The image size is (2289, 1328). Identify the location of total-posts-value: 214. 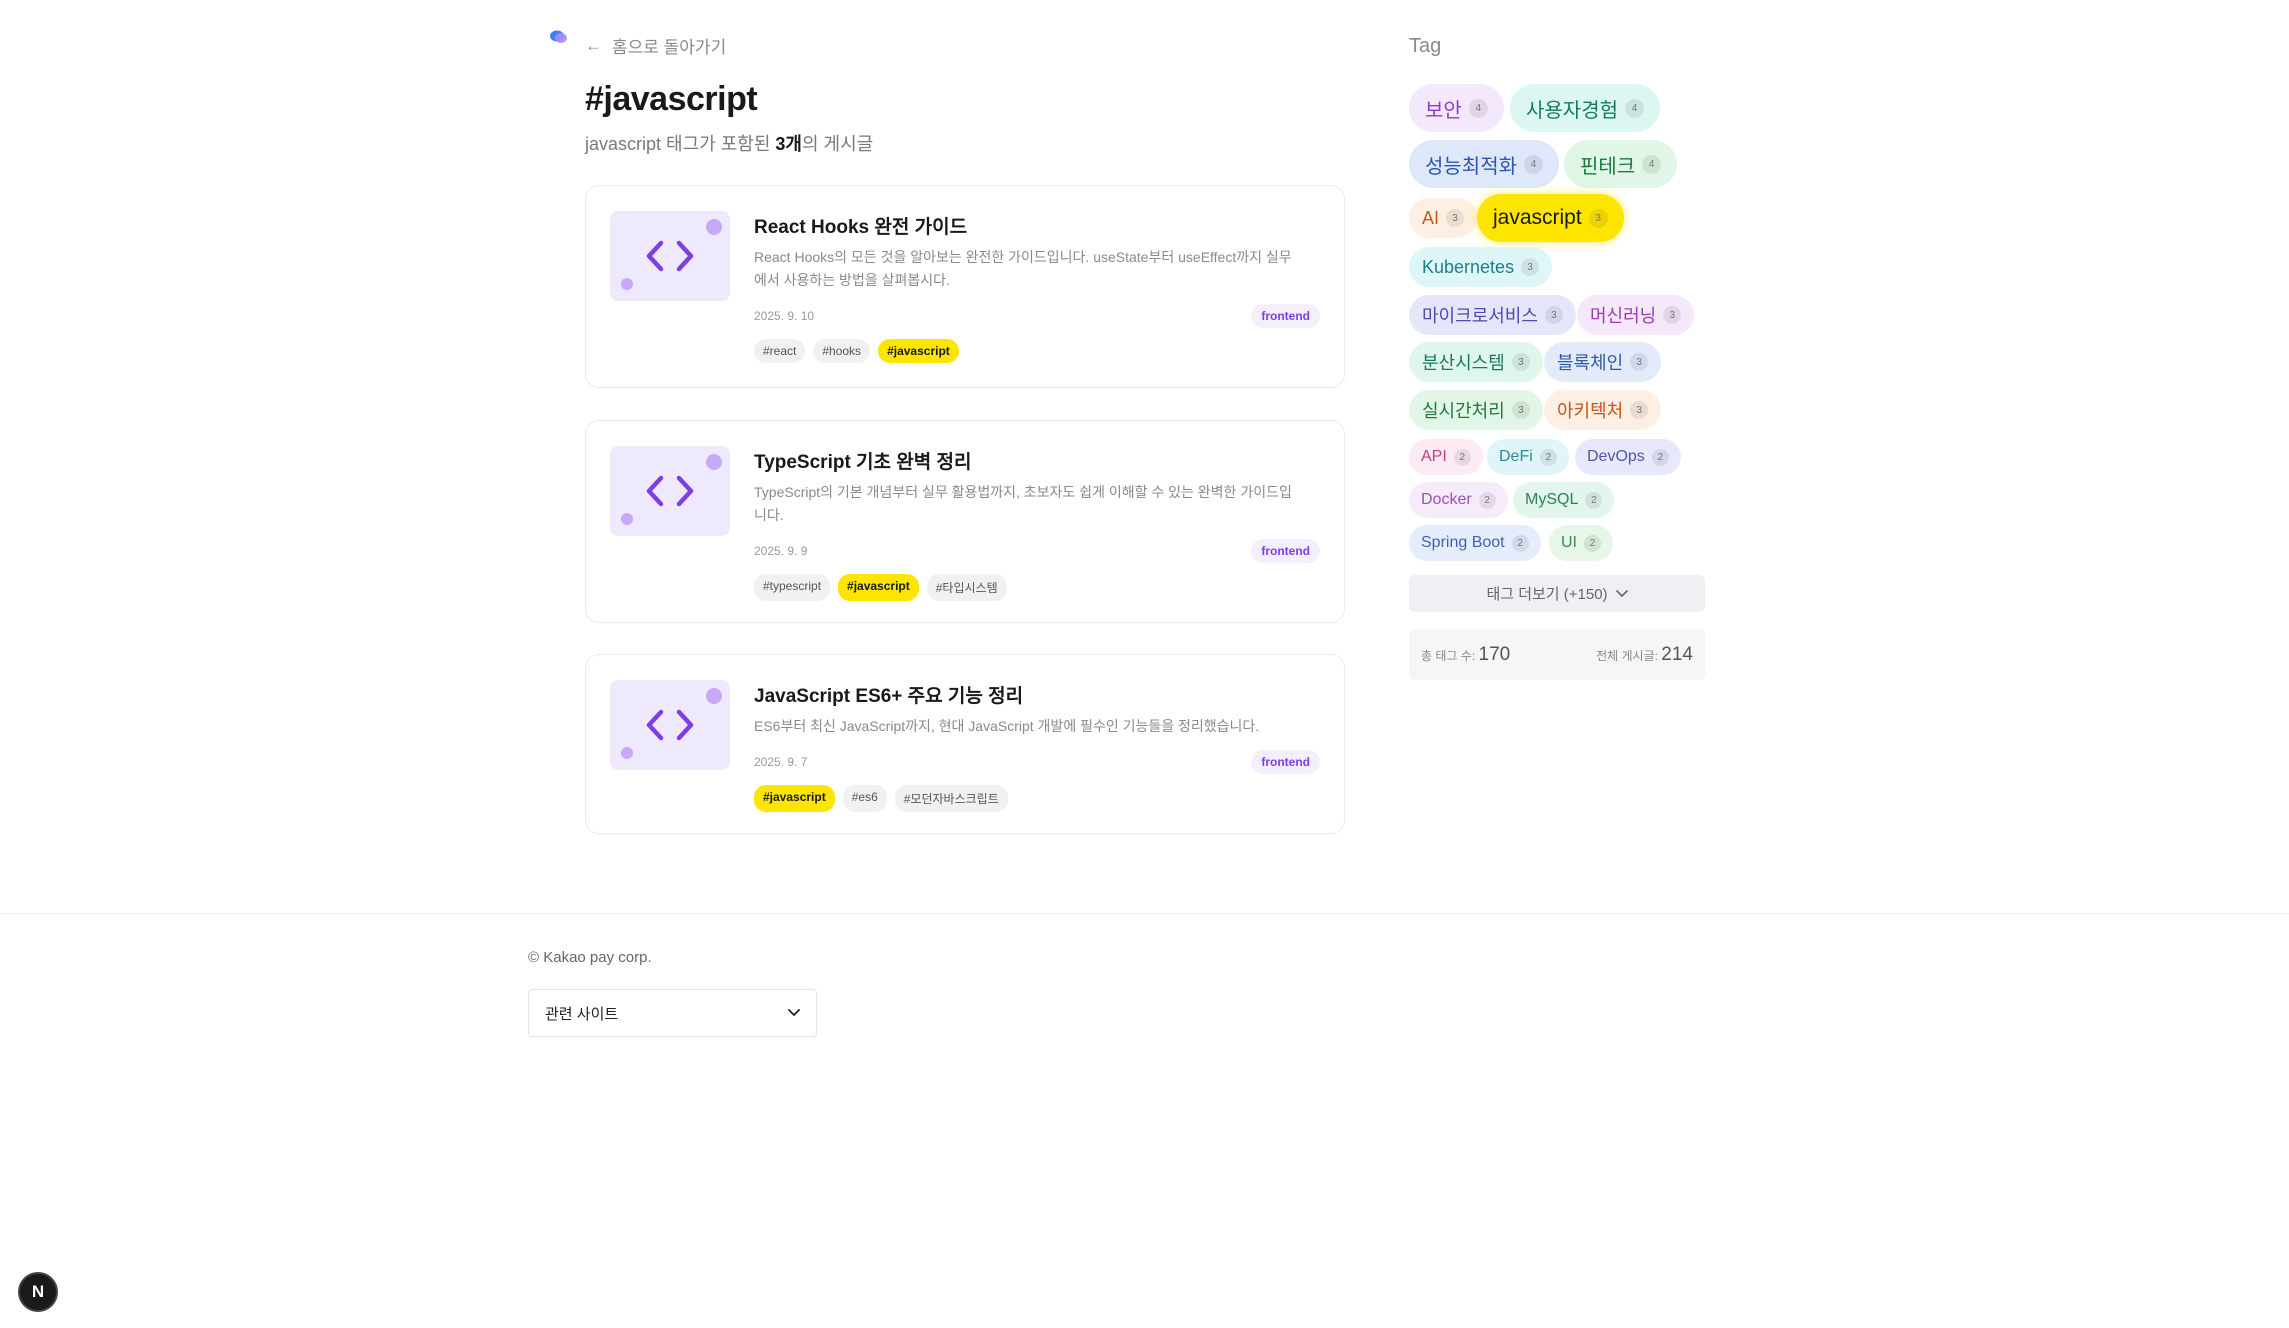
(1677, 654).